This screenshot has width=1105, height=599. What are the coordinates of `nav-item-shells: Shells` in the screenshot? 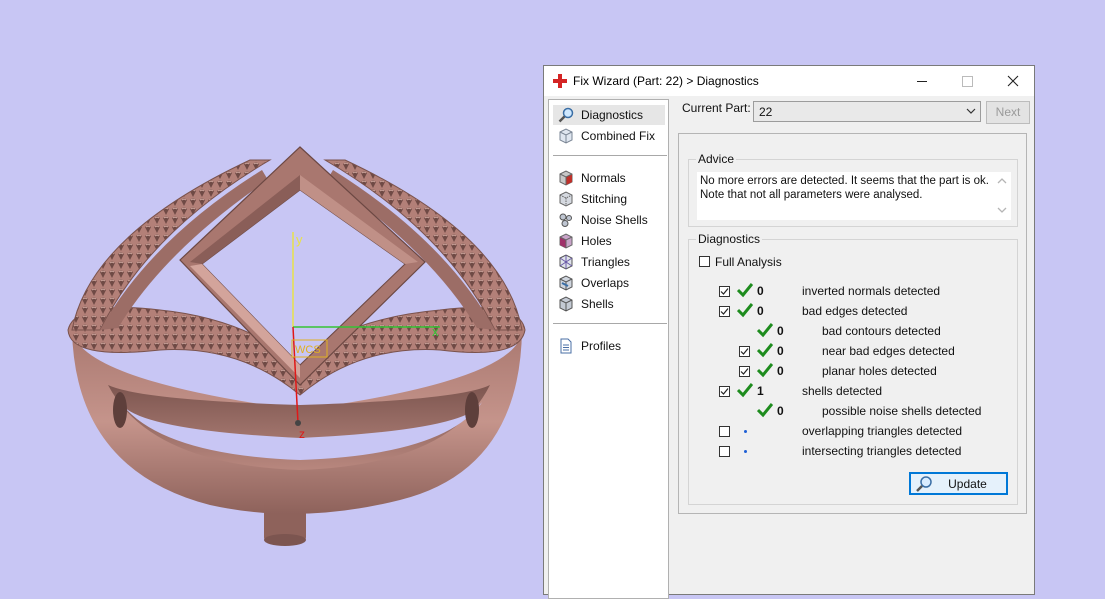 It's located at (609, 304).